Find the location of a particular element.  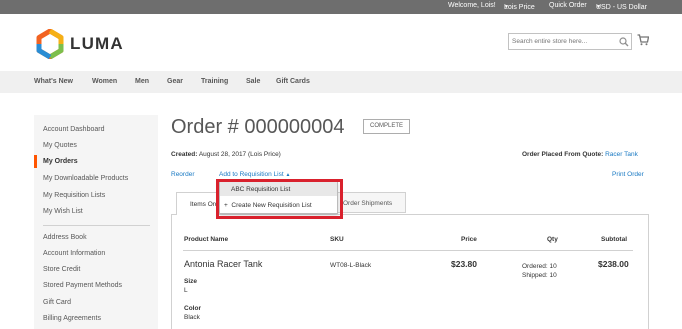

search-input is located at coordinates (564, 41).